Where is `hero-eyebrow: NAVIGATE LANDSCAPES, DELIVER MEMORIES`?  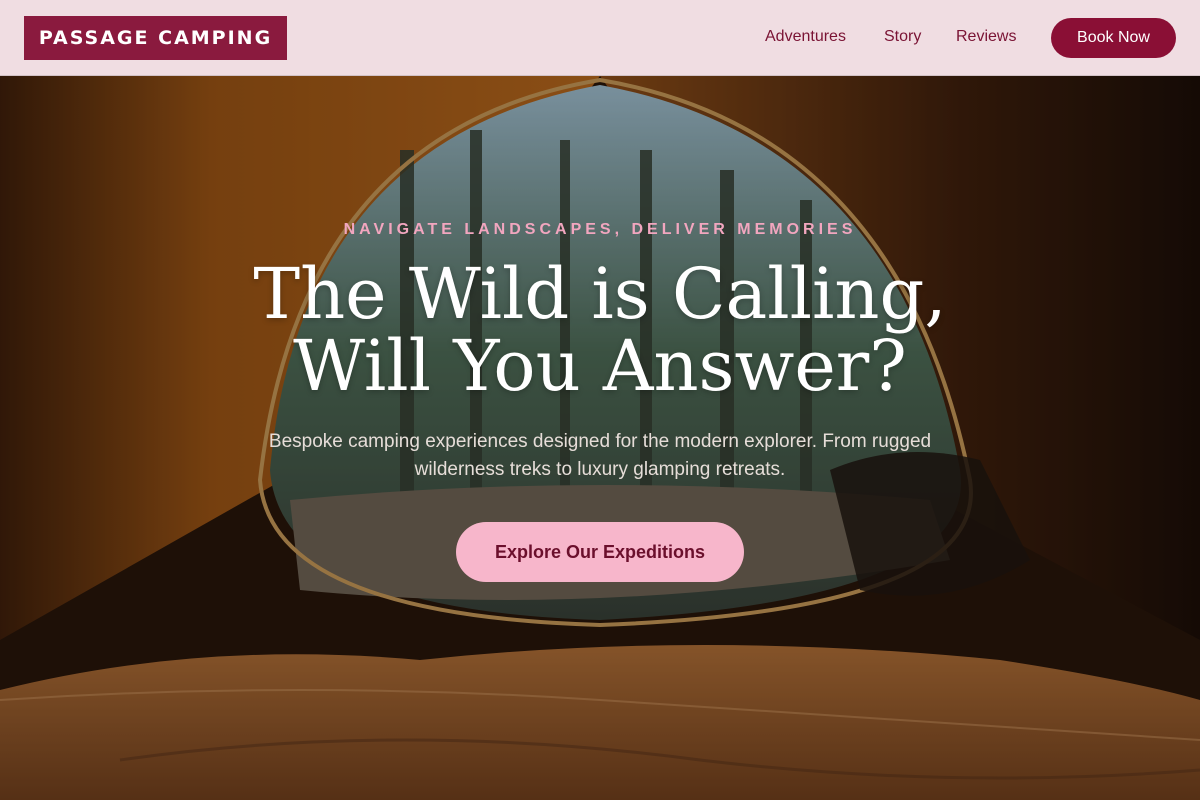 hero-eyebrow: NAVIGATE LANDSCAPES, DELIVER MEMORIES is located at coordinates (600, 229).